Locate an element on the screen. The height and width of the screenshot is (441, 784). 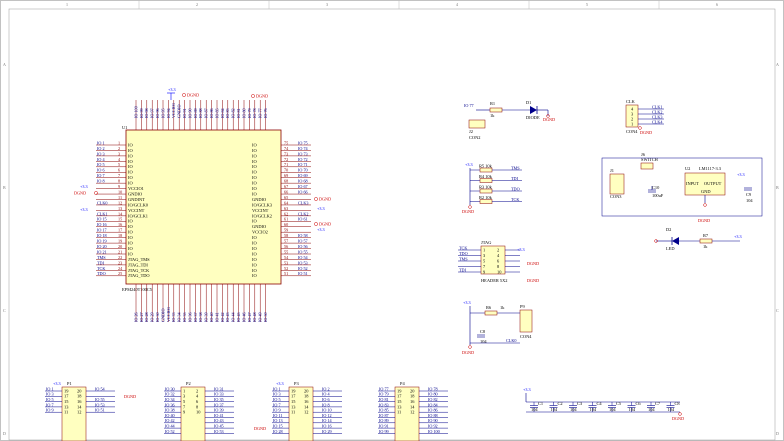
fpga-left-gnd-label: DGND is located at coordinates (80, 193).